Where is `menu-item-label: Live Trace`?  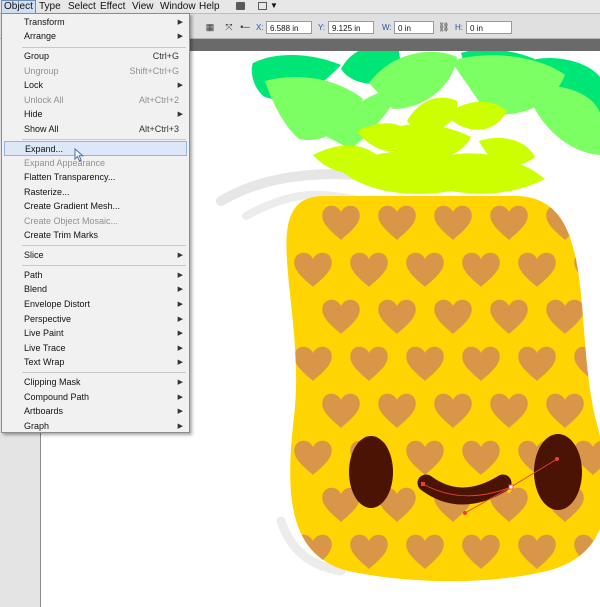
menu-item-label: Live Trace is located at coordinates (45, 348).